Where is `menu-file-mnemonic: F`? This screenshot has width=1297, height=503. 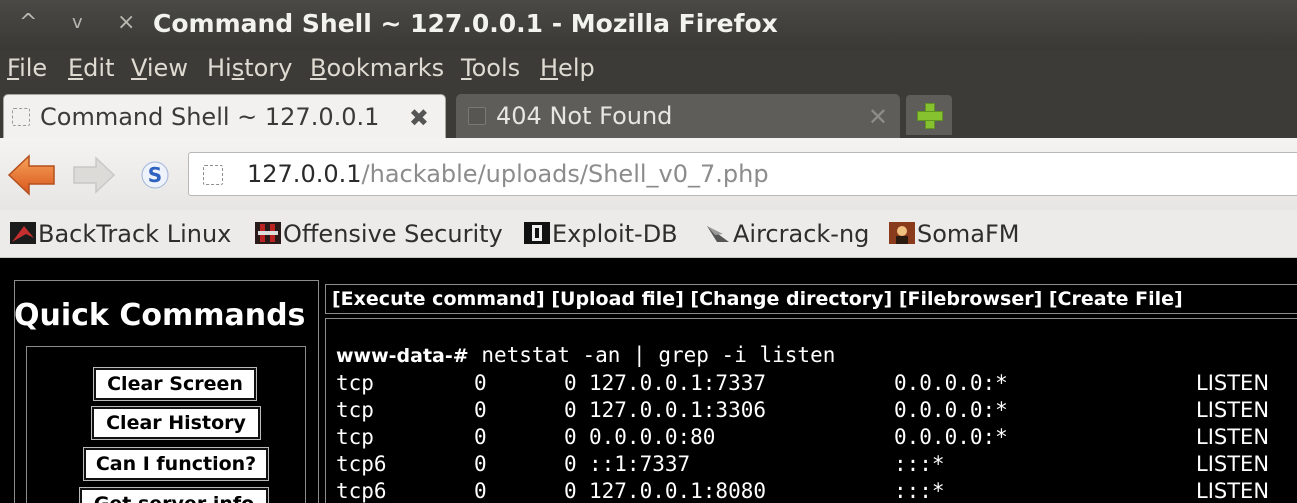 menu-file-mnemonic: F is located at coordinates (13, 68).